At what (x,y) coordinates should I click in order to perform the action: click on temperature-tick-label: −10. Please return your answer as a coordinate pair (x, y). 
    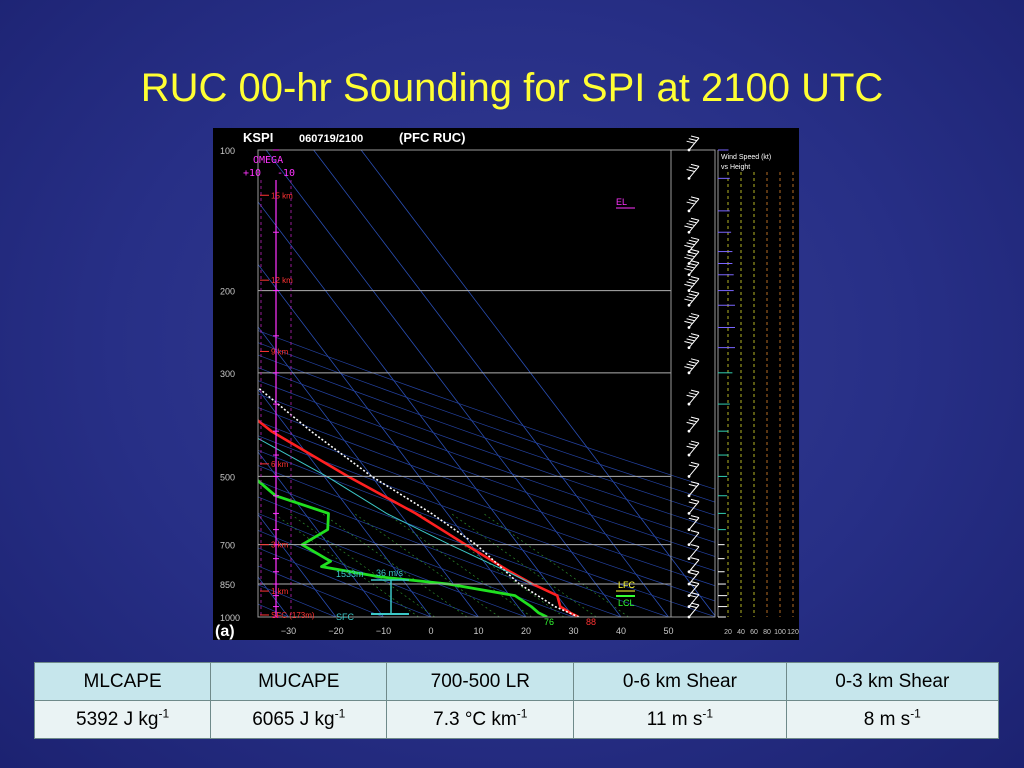
    Looking at the image, I should click on (383, 631).